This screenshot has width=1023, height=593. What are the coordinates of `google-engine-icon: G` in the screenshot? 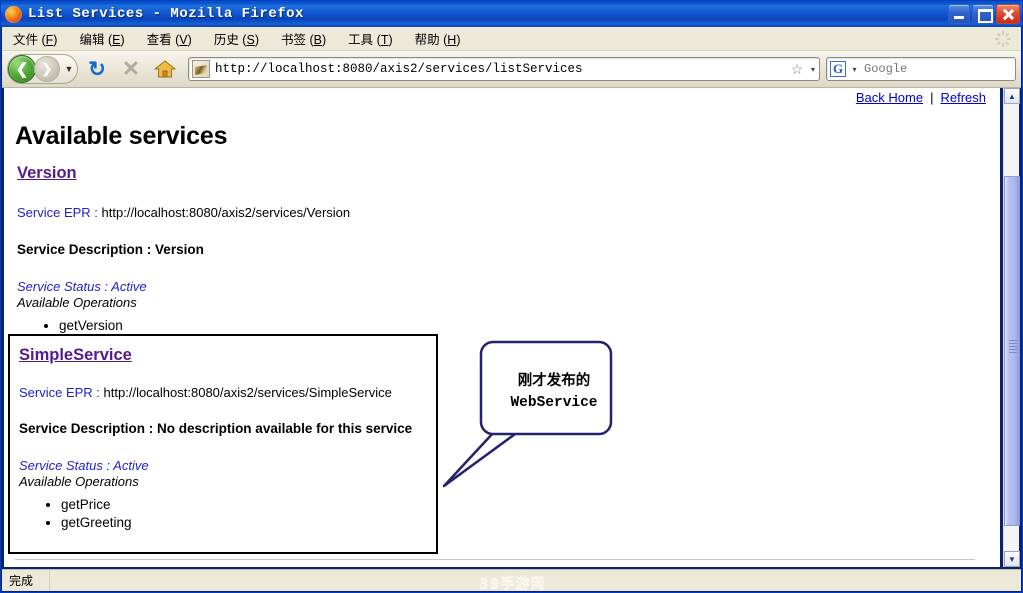 It's located at (838, 69).